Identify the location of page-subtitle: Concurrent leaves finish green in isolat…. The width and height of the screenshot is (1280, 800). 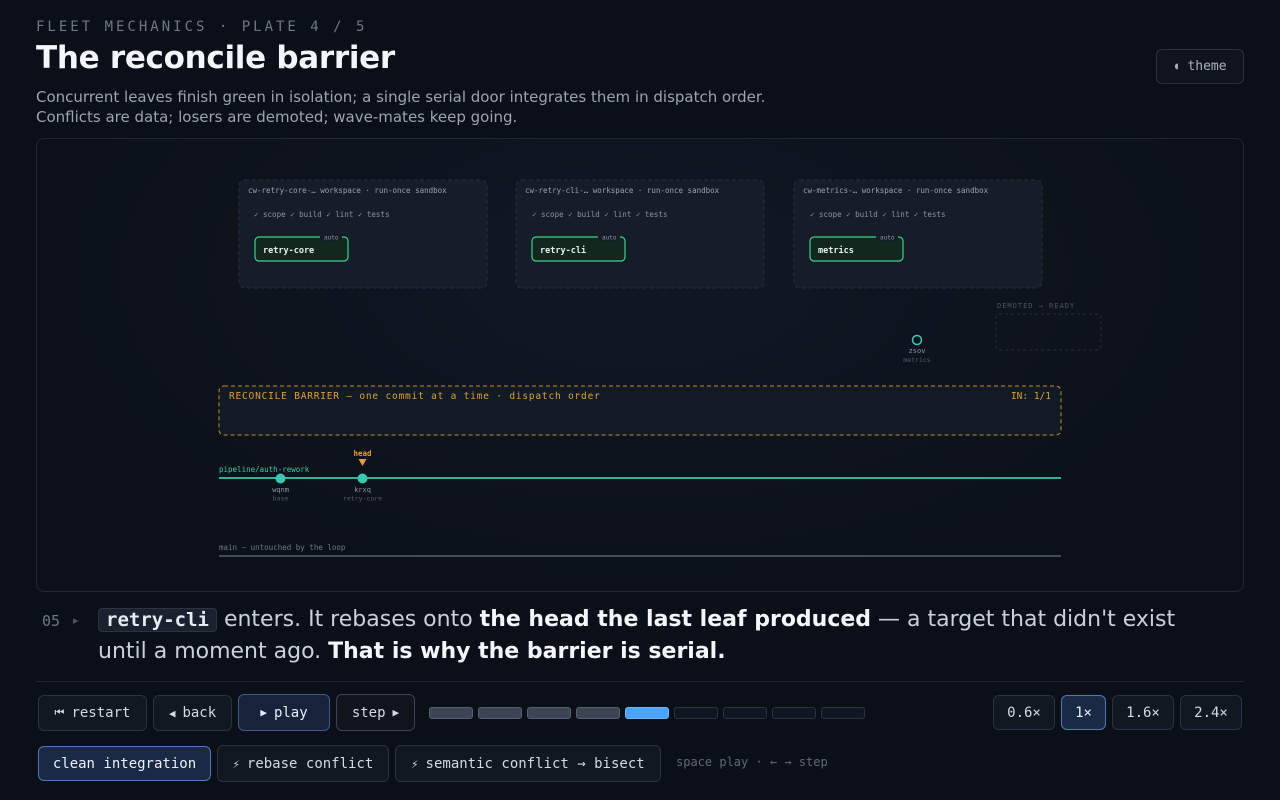
(401, 107).